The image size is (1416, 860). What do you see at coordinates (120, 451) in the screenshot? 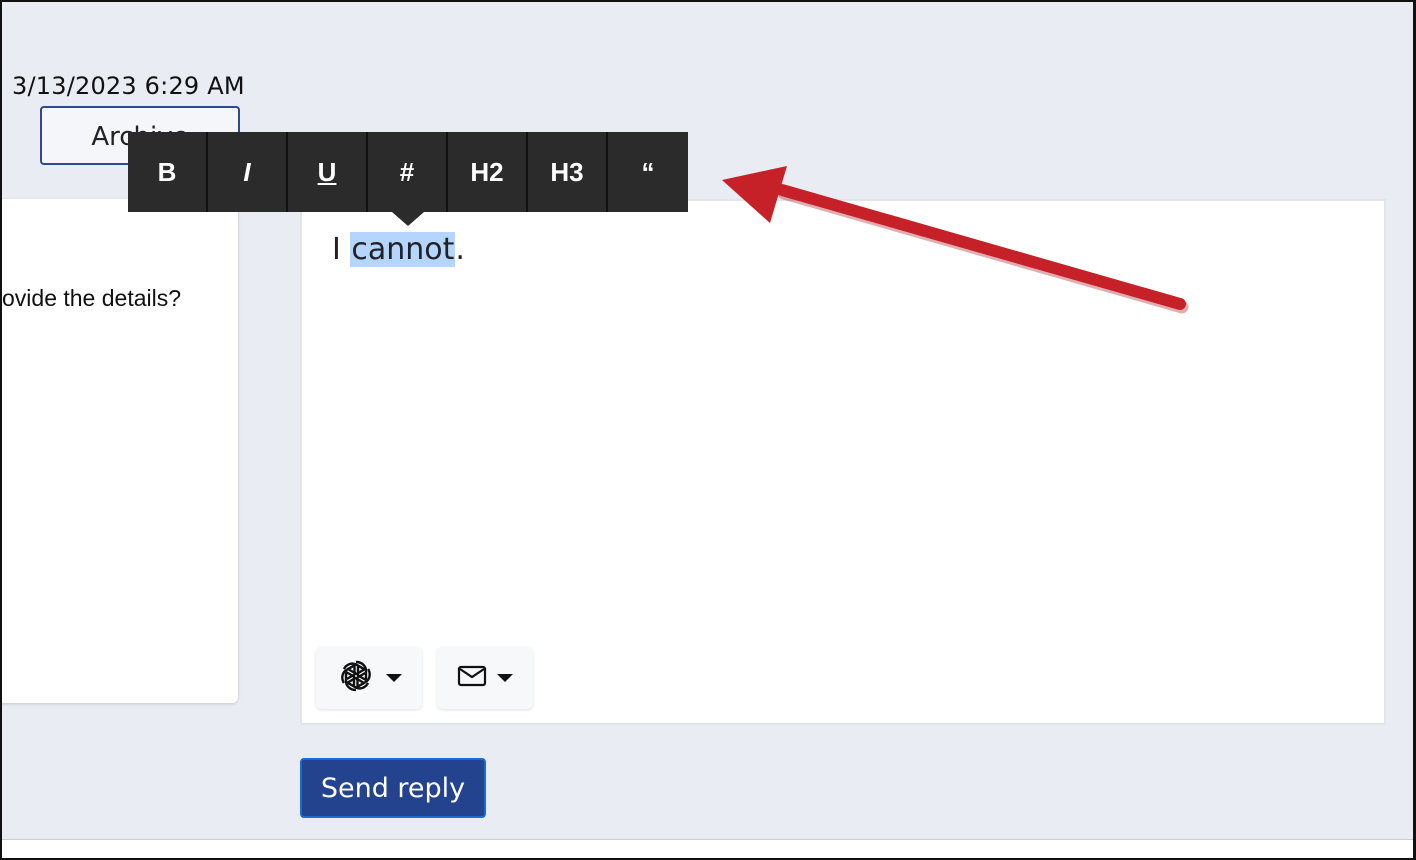
I see `message-panel` at bounding box center [120, 451].